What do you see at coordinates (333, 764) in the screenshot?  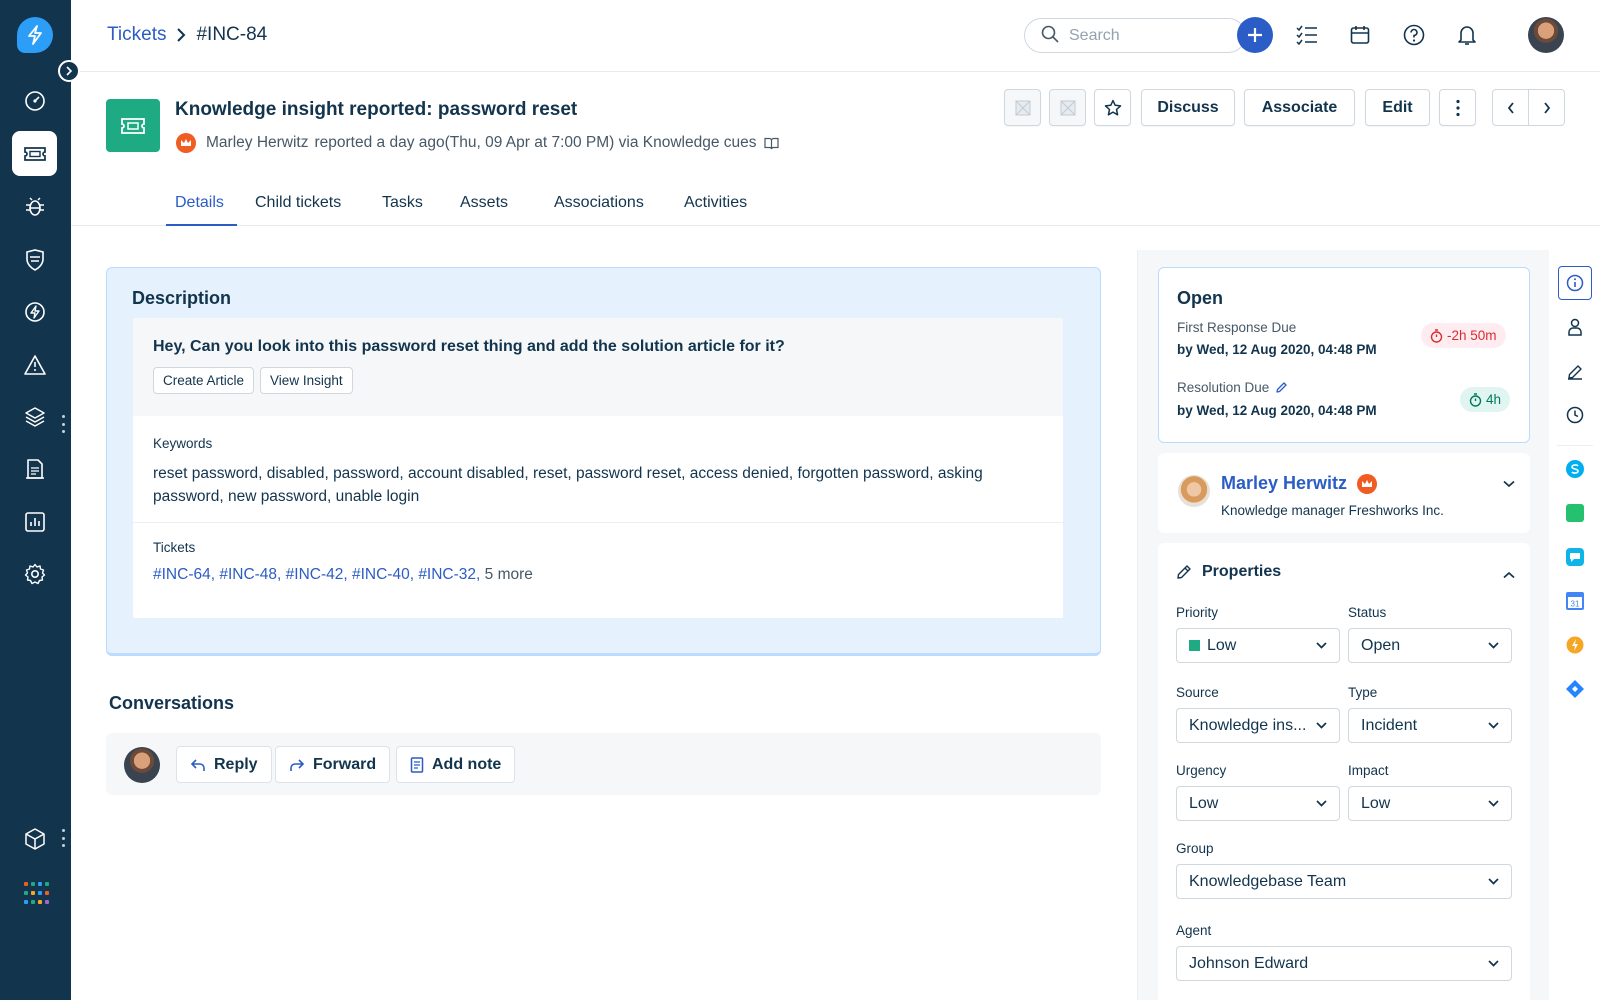 I see `forward-button: Forward` at bounding box center [333, 764].